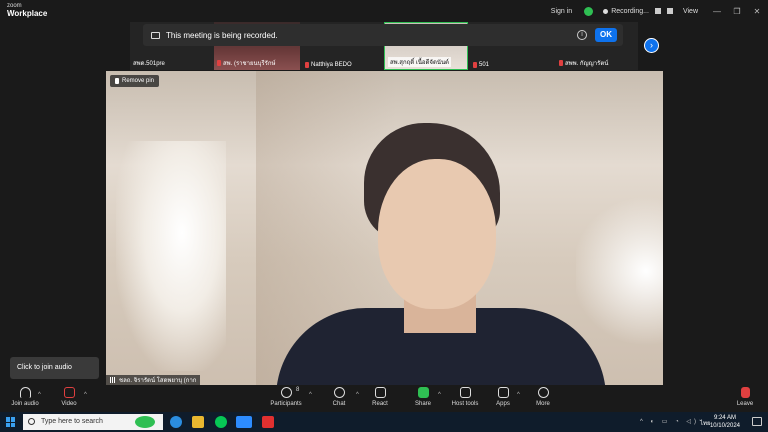 The height and width of the screenshot is (432, 768). What do you see at coordinates (298, 390) in the screenshot?
I see `participants-count: 8` at bounding box center [298, 390].